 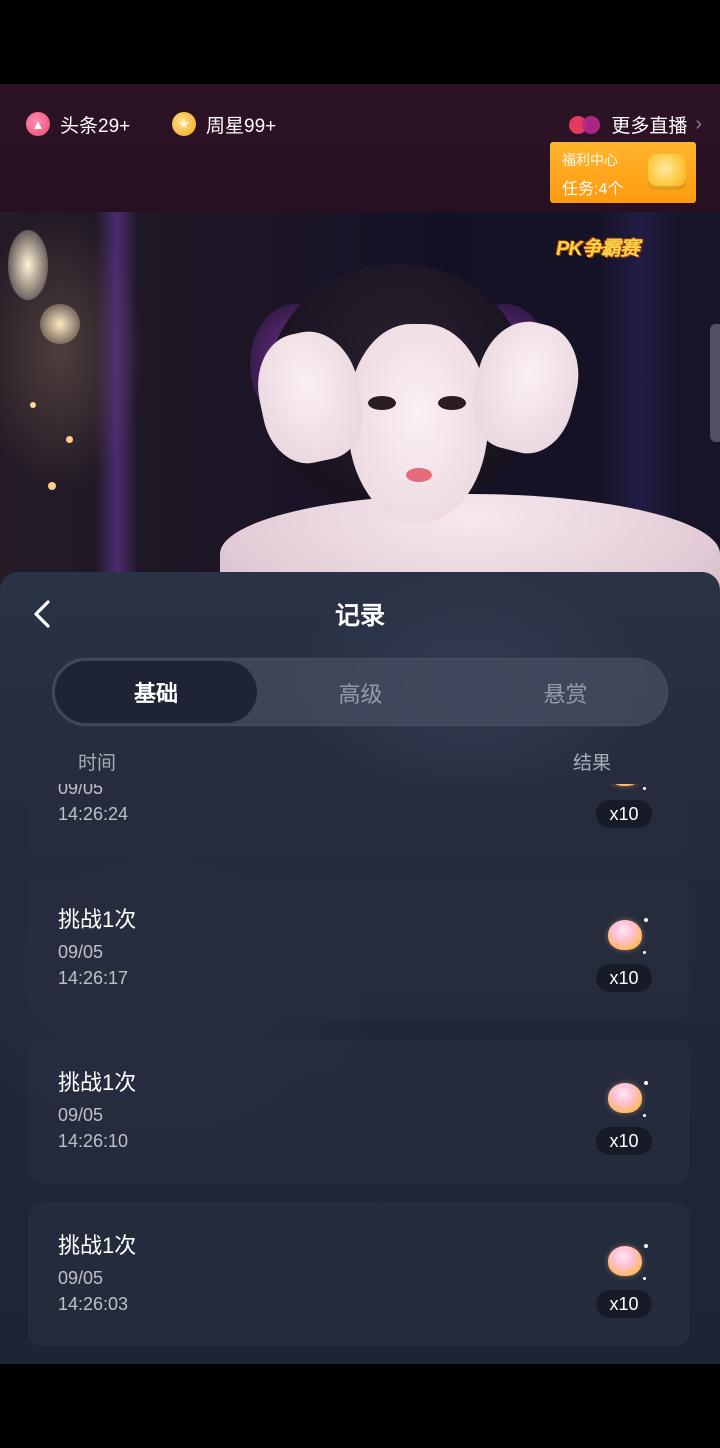 What do you see at coordinates (586, 124) in the screenshot?
I see `live-logo-icon` at bounding box center [586, 124].